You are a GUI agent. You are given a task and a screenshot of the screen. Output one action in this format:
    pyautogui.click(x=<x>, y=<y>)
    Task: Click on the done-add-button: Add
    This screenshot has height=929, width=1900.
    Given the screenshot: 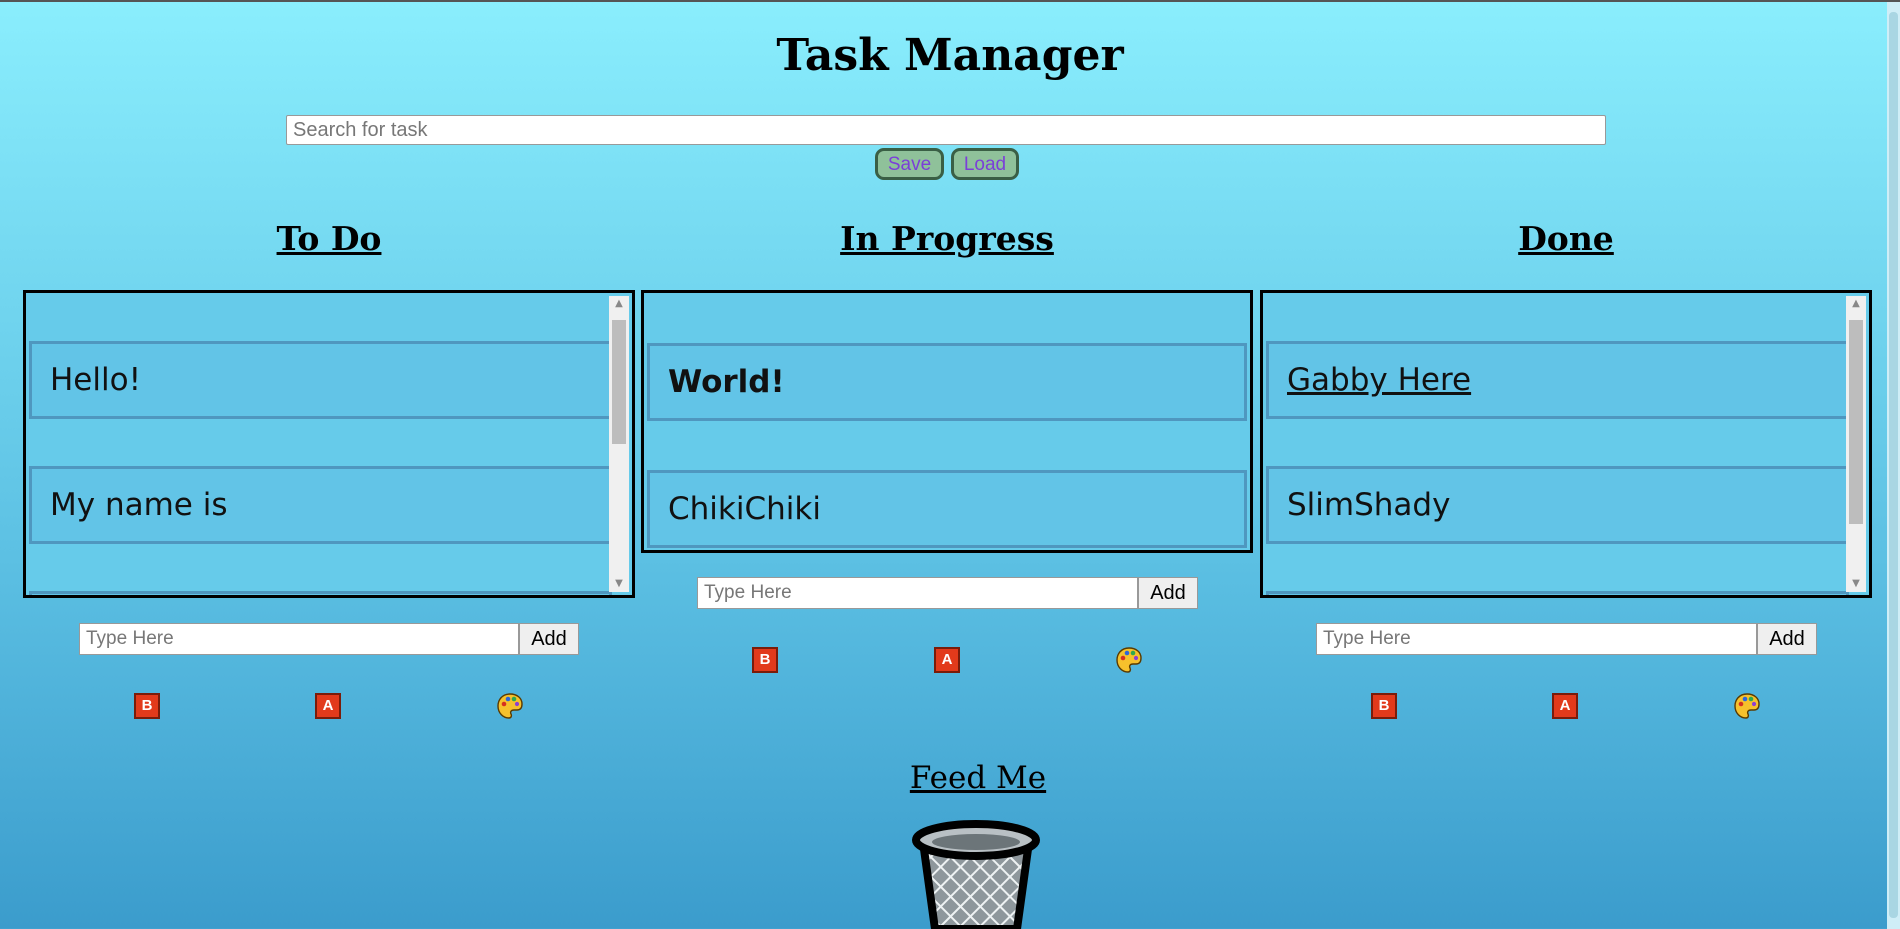 What is the action you would take?
    pyautogui.click(x=1787, y=639)
    